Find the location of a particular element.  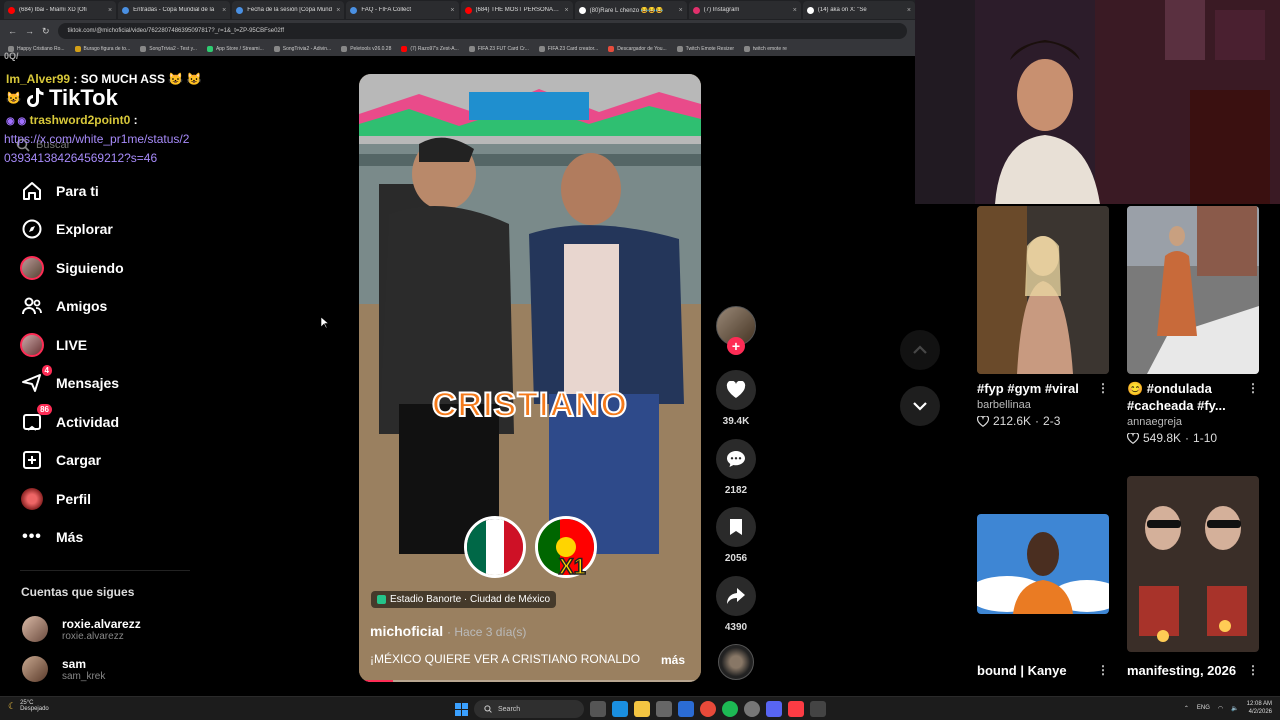

task-view-icon is located at coordinates (598, 709).